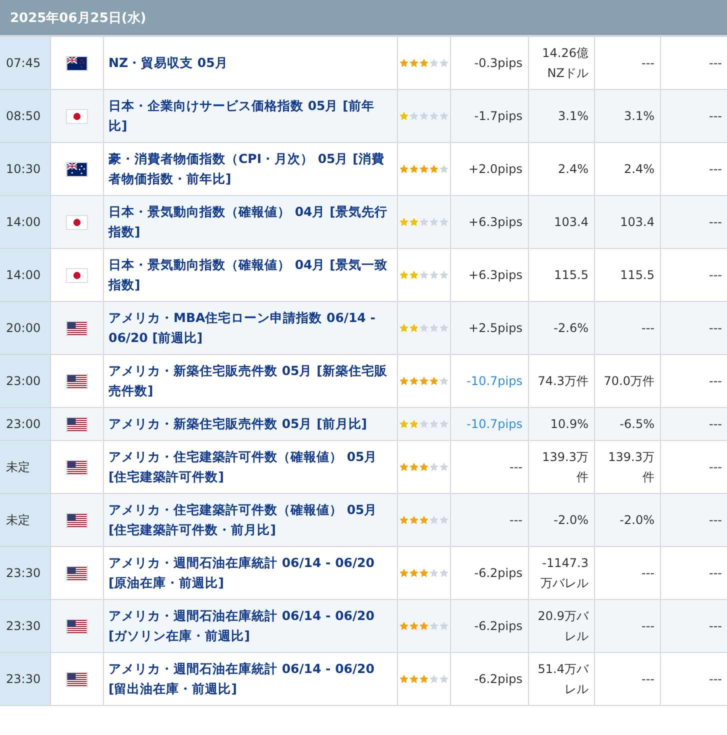 The height and width of the screenshot is (735, 727). Describe the element at coordinates (564, 573) in the screenshot. I see `actual-cell-text: -1147.3万バレル` at that location.